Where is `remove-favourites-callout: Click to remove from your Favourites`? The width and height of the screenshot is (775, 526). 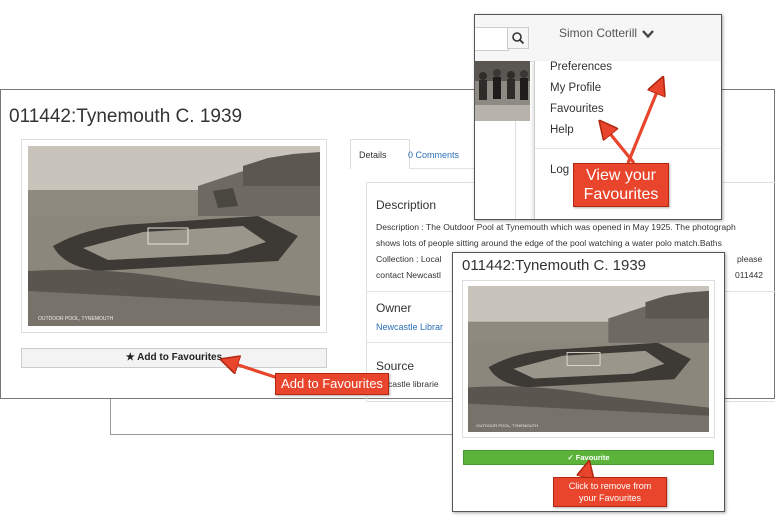 remove-favourites-callout: Click to remove from your Favourites is located at coordinates (610, 492).